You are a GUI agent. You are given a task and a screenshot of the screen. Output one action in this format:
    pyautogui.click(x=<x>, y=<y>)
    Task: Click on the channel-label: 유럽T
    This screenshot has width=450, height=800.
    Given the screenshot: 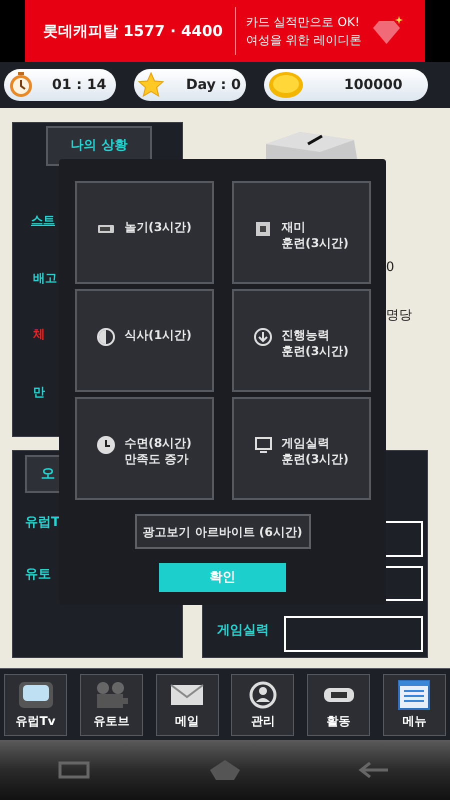 What is the action you would take?
    pyautogui.click(x=42, y=523)
    